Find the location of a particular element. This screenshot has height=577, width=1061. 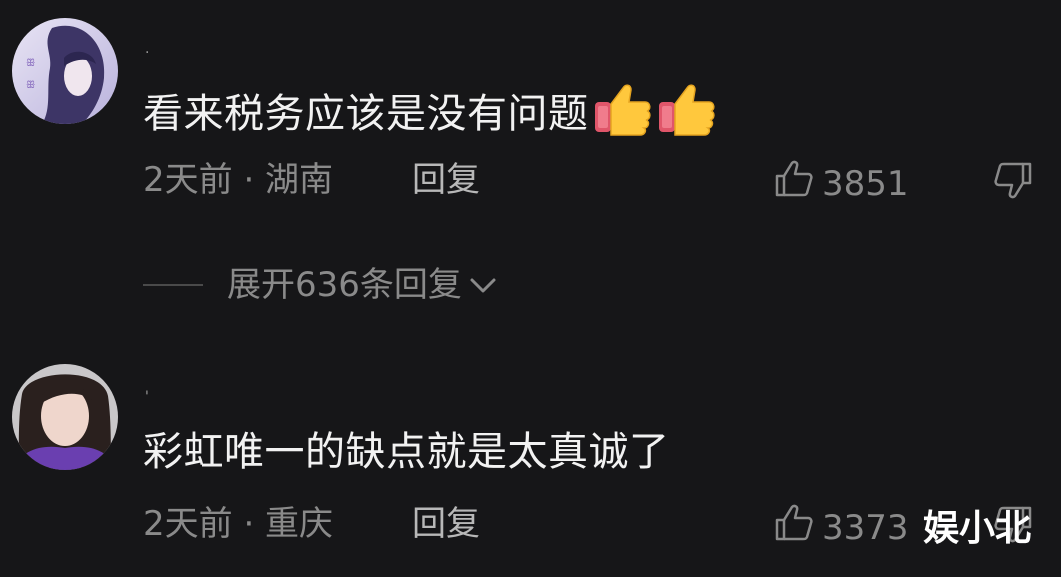

expand-replies-label: 展开636条回复 is located at coordinates (344, 285).